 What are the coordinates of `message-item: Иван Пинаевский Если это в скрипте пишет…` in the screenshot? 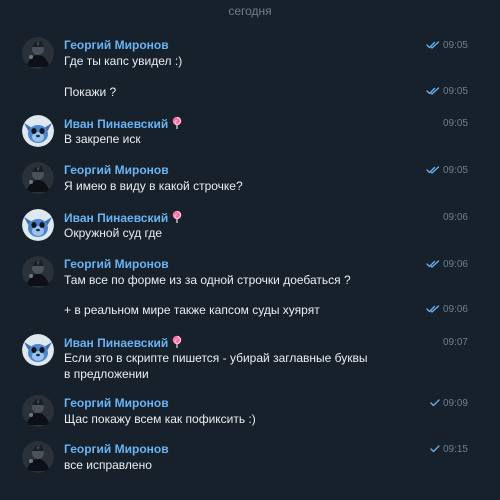 It's located at (250, 356).